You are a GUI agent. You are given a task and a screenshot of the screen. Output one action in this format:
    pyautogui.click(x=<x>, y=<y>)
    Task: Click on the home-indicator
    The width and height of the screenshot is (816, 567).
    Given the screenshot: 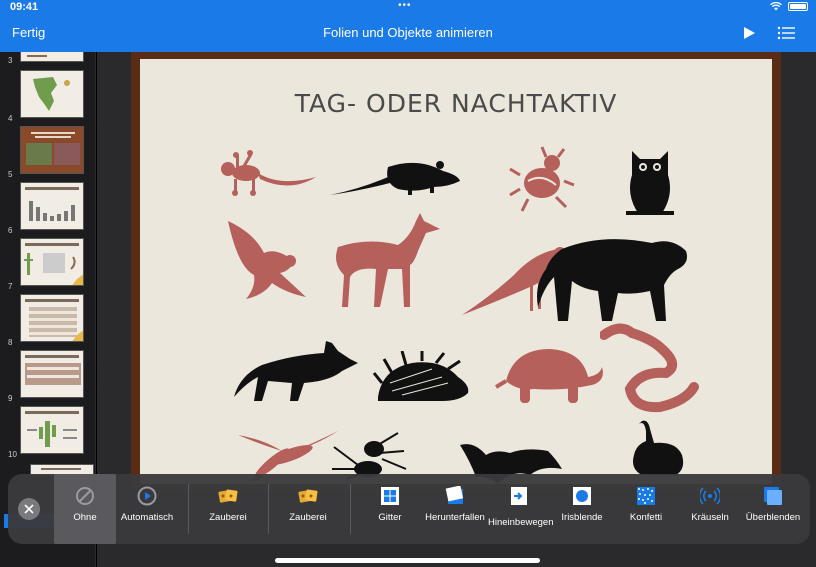 What is the action you would take?
    pyautogui.click(x=407, y=560)
    